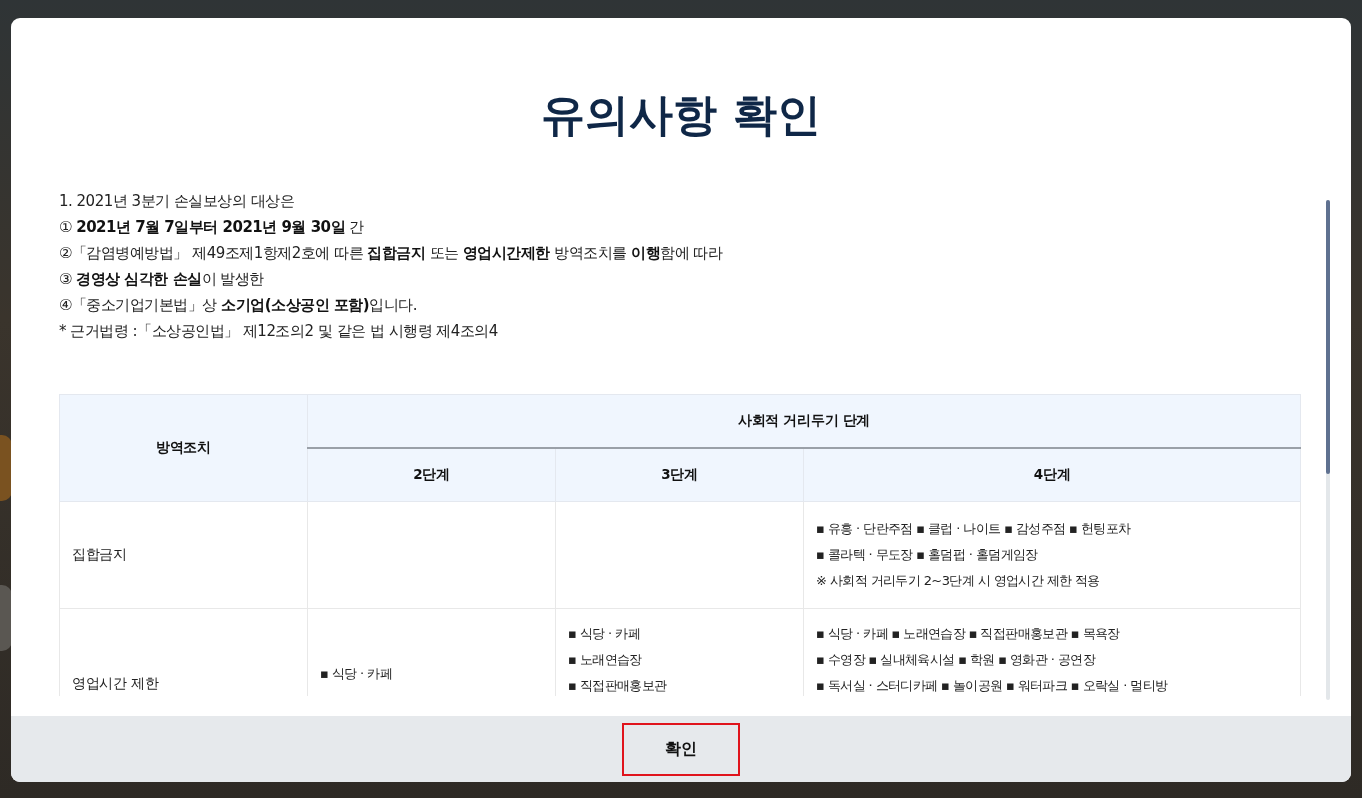 This screenshot has height=798, width=1362. Describe the element at coordinates (955, 660) in the screenshot. I see `table-cell-text: ▪ 수영장 ▪ 실내체육시설 ▪ 학원 ▪ 영화관 · 공연장` at that location.